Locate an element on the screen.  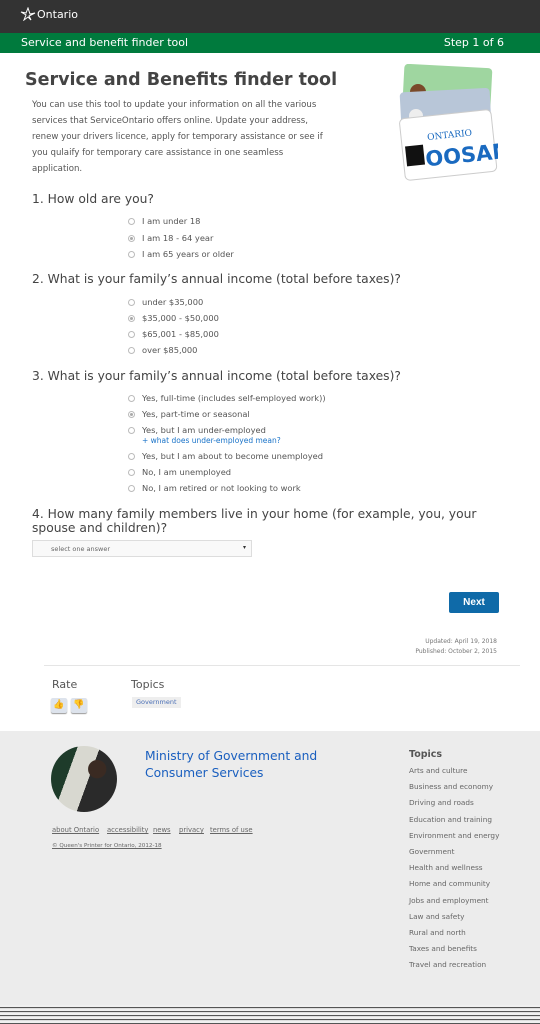
footer-topic-link: Taxes and benefits is located at coordinates (443, 948).